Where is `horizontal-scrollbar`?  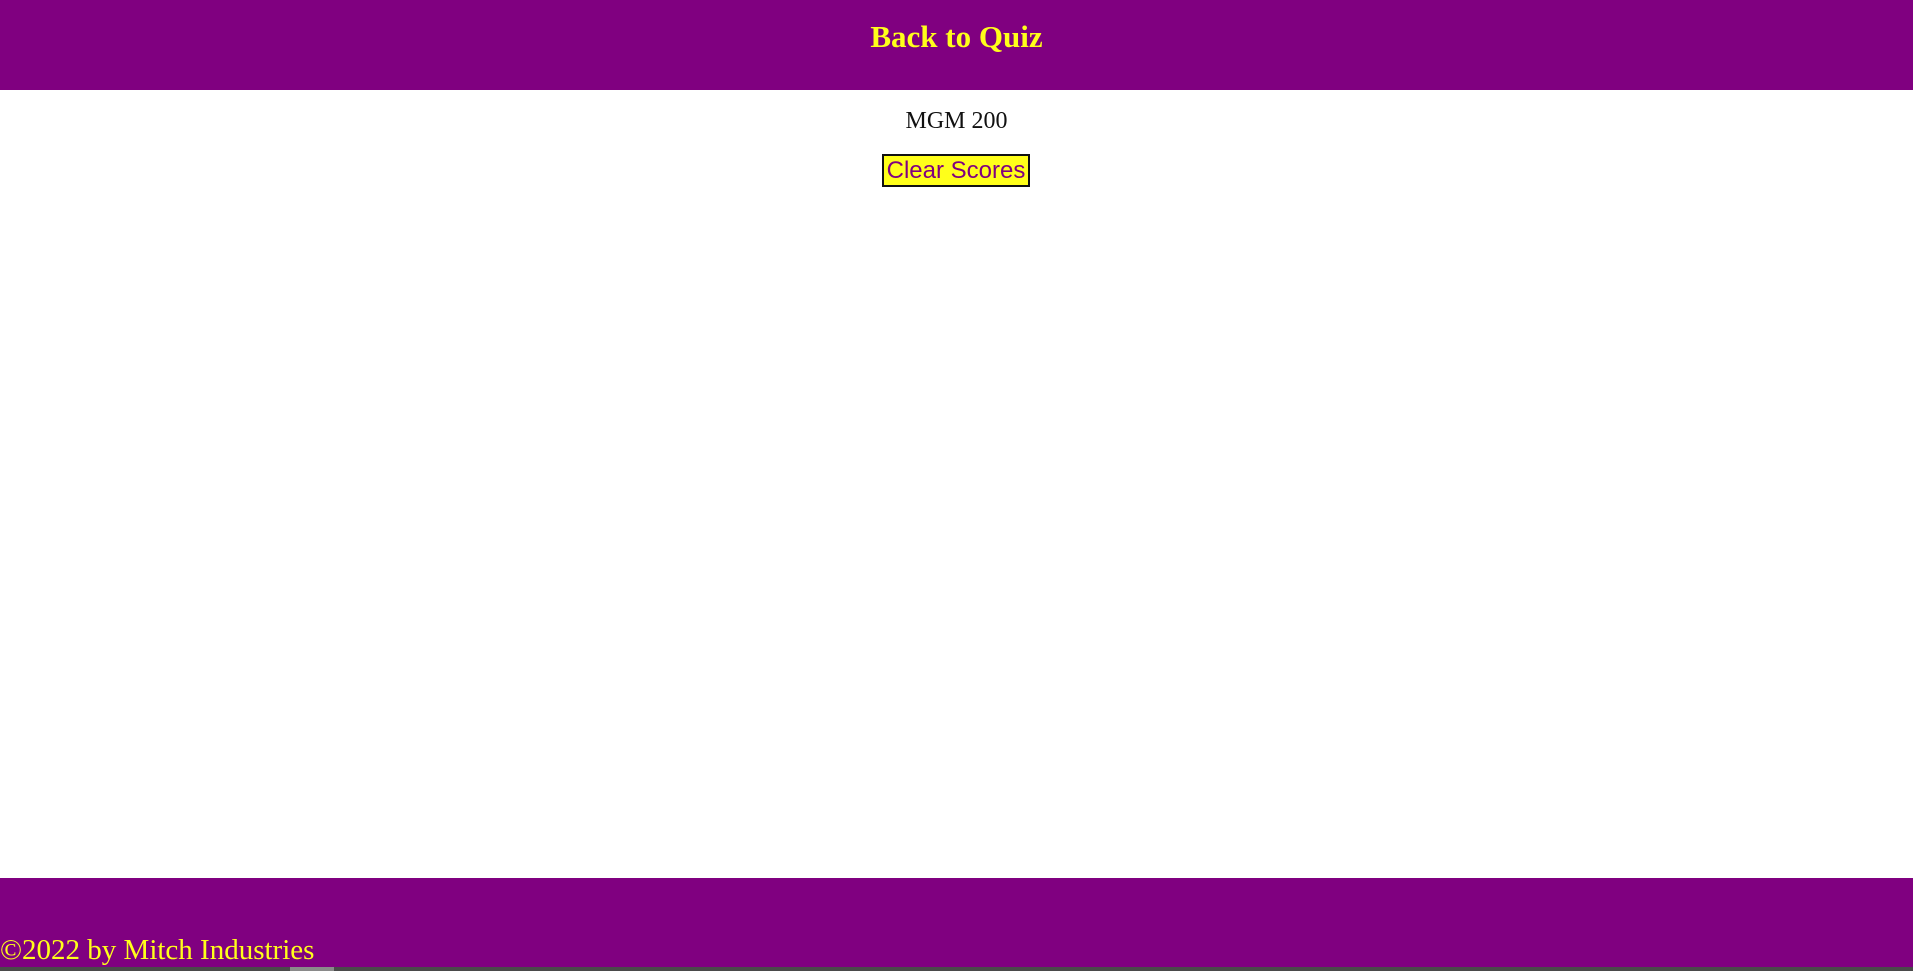
horizontal-scrollbar is located at coordinates (956, 969).